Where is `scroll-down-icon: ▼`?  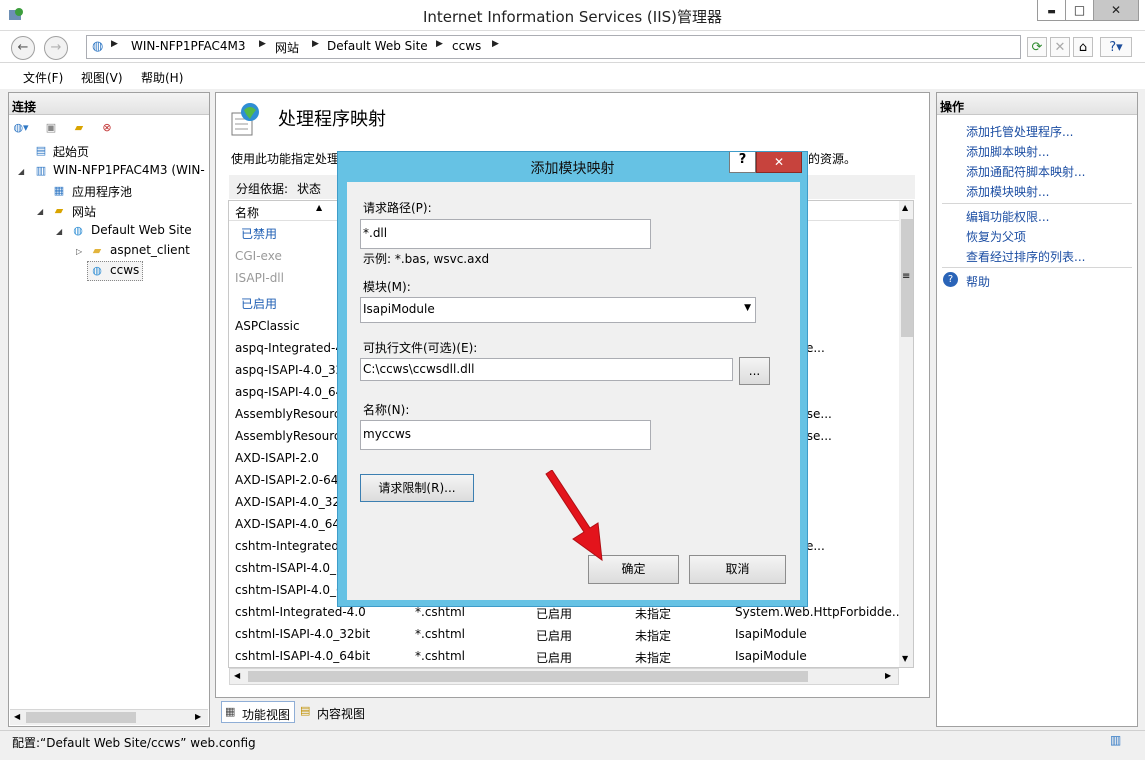 scroll-down-icon: ▼ is located at coordinates (905, 658).